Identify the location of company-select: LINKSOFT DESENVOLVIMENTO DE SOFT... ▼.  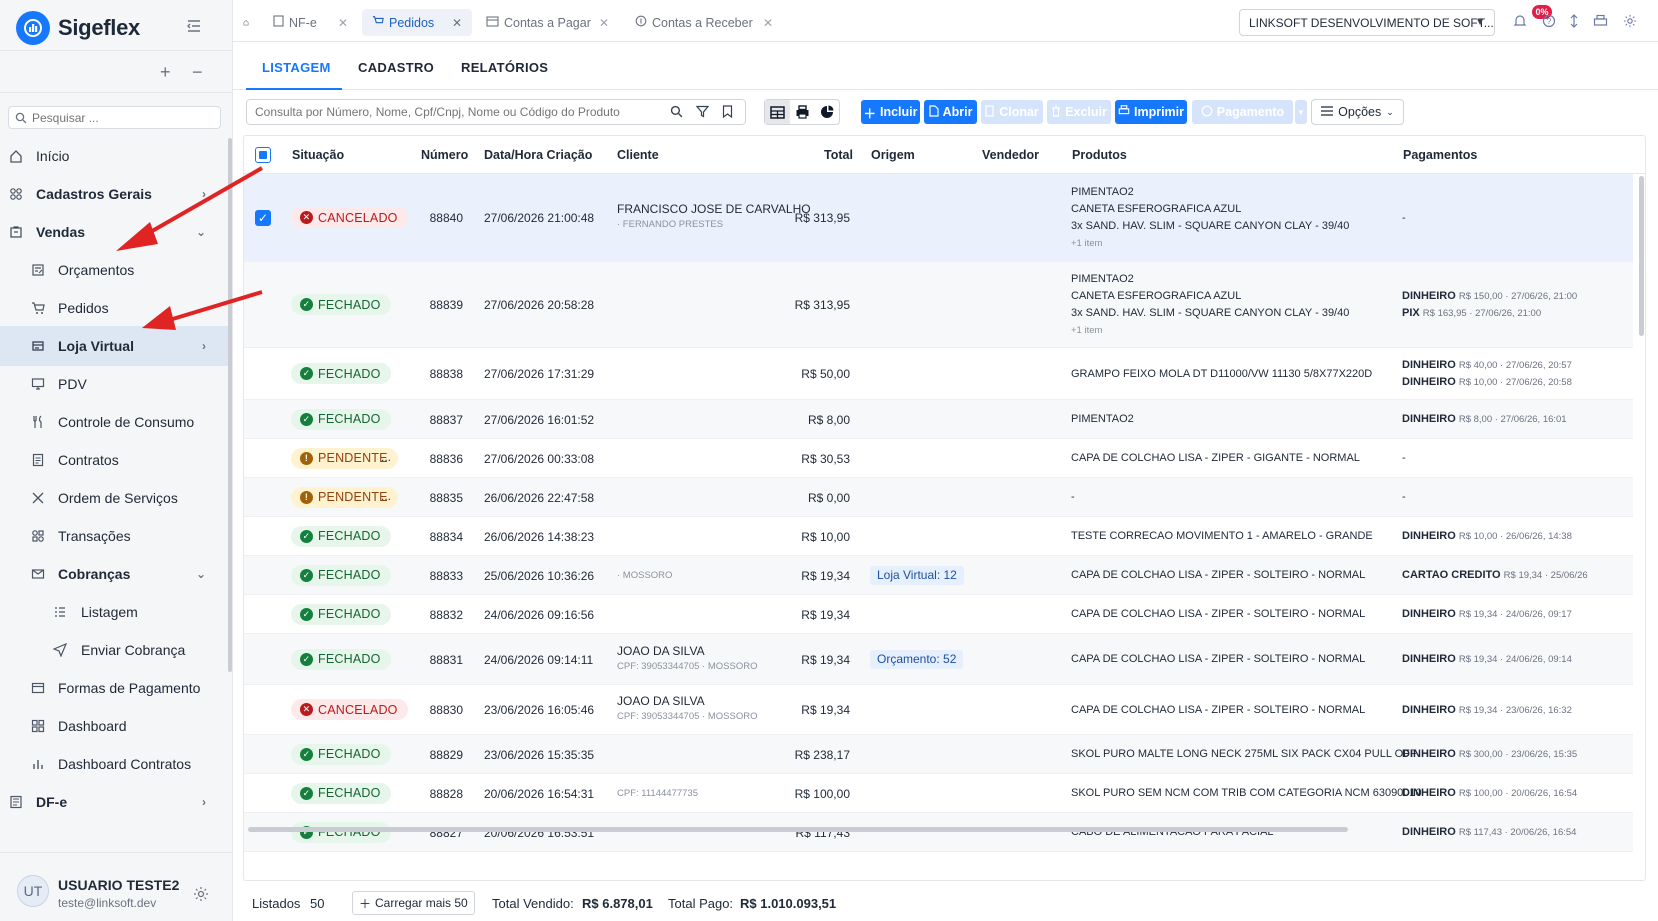
(1367, 22).